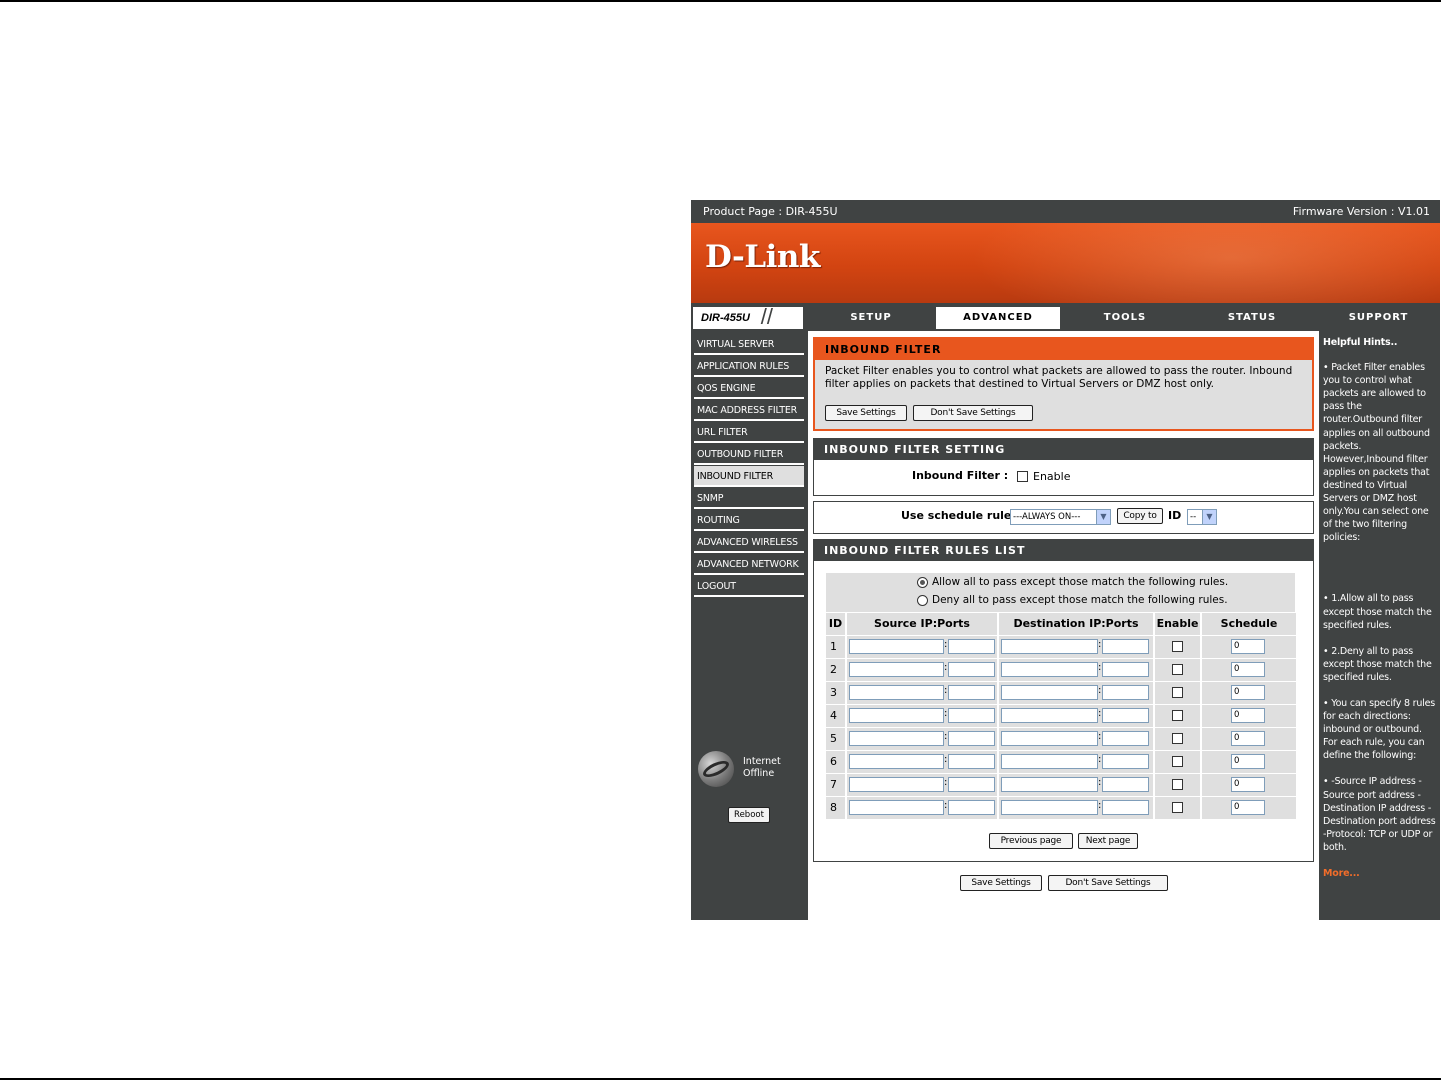  Describe the element at coordinates (1252, 318) in the screenshot. I see `tab-status: STATUS` at that location.